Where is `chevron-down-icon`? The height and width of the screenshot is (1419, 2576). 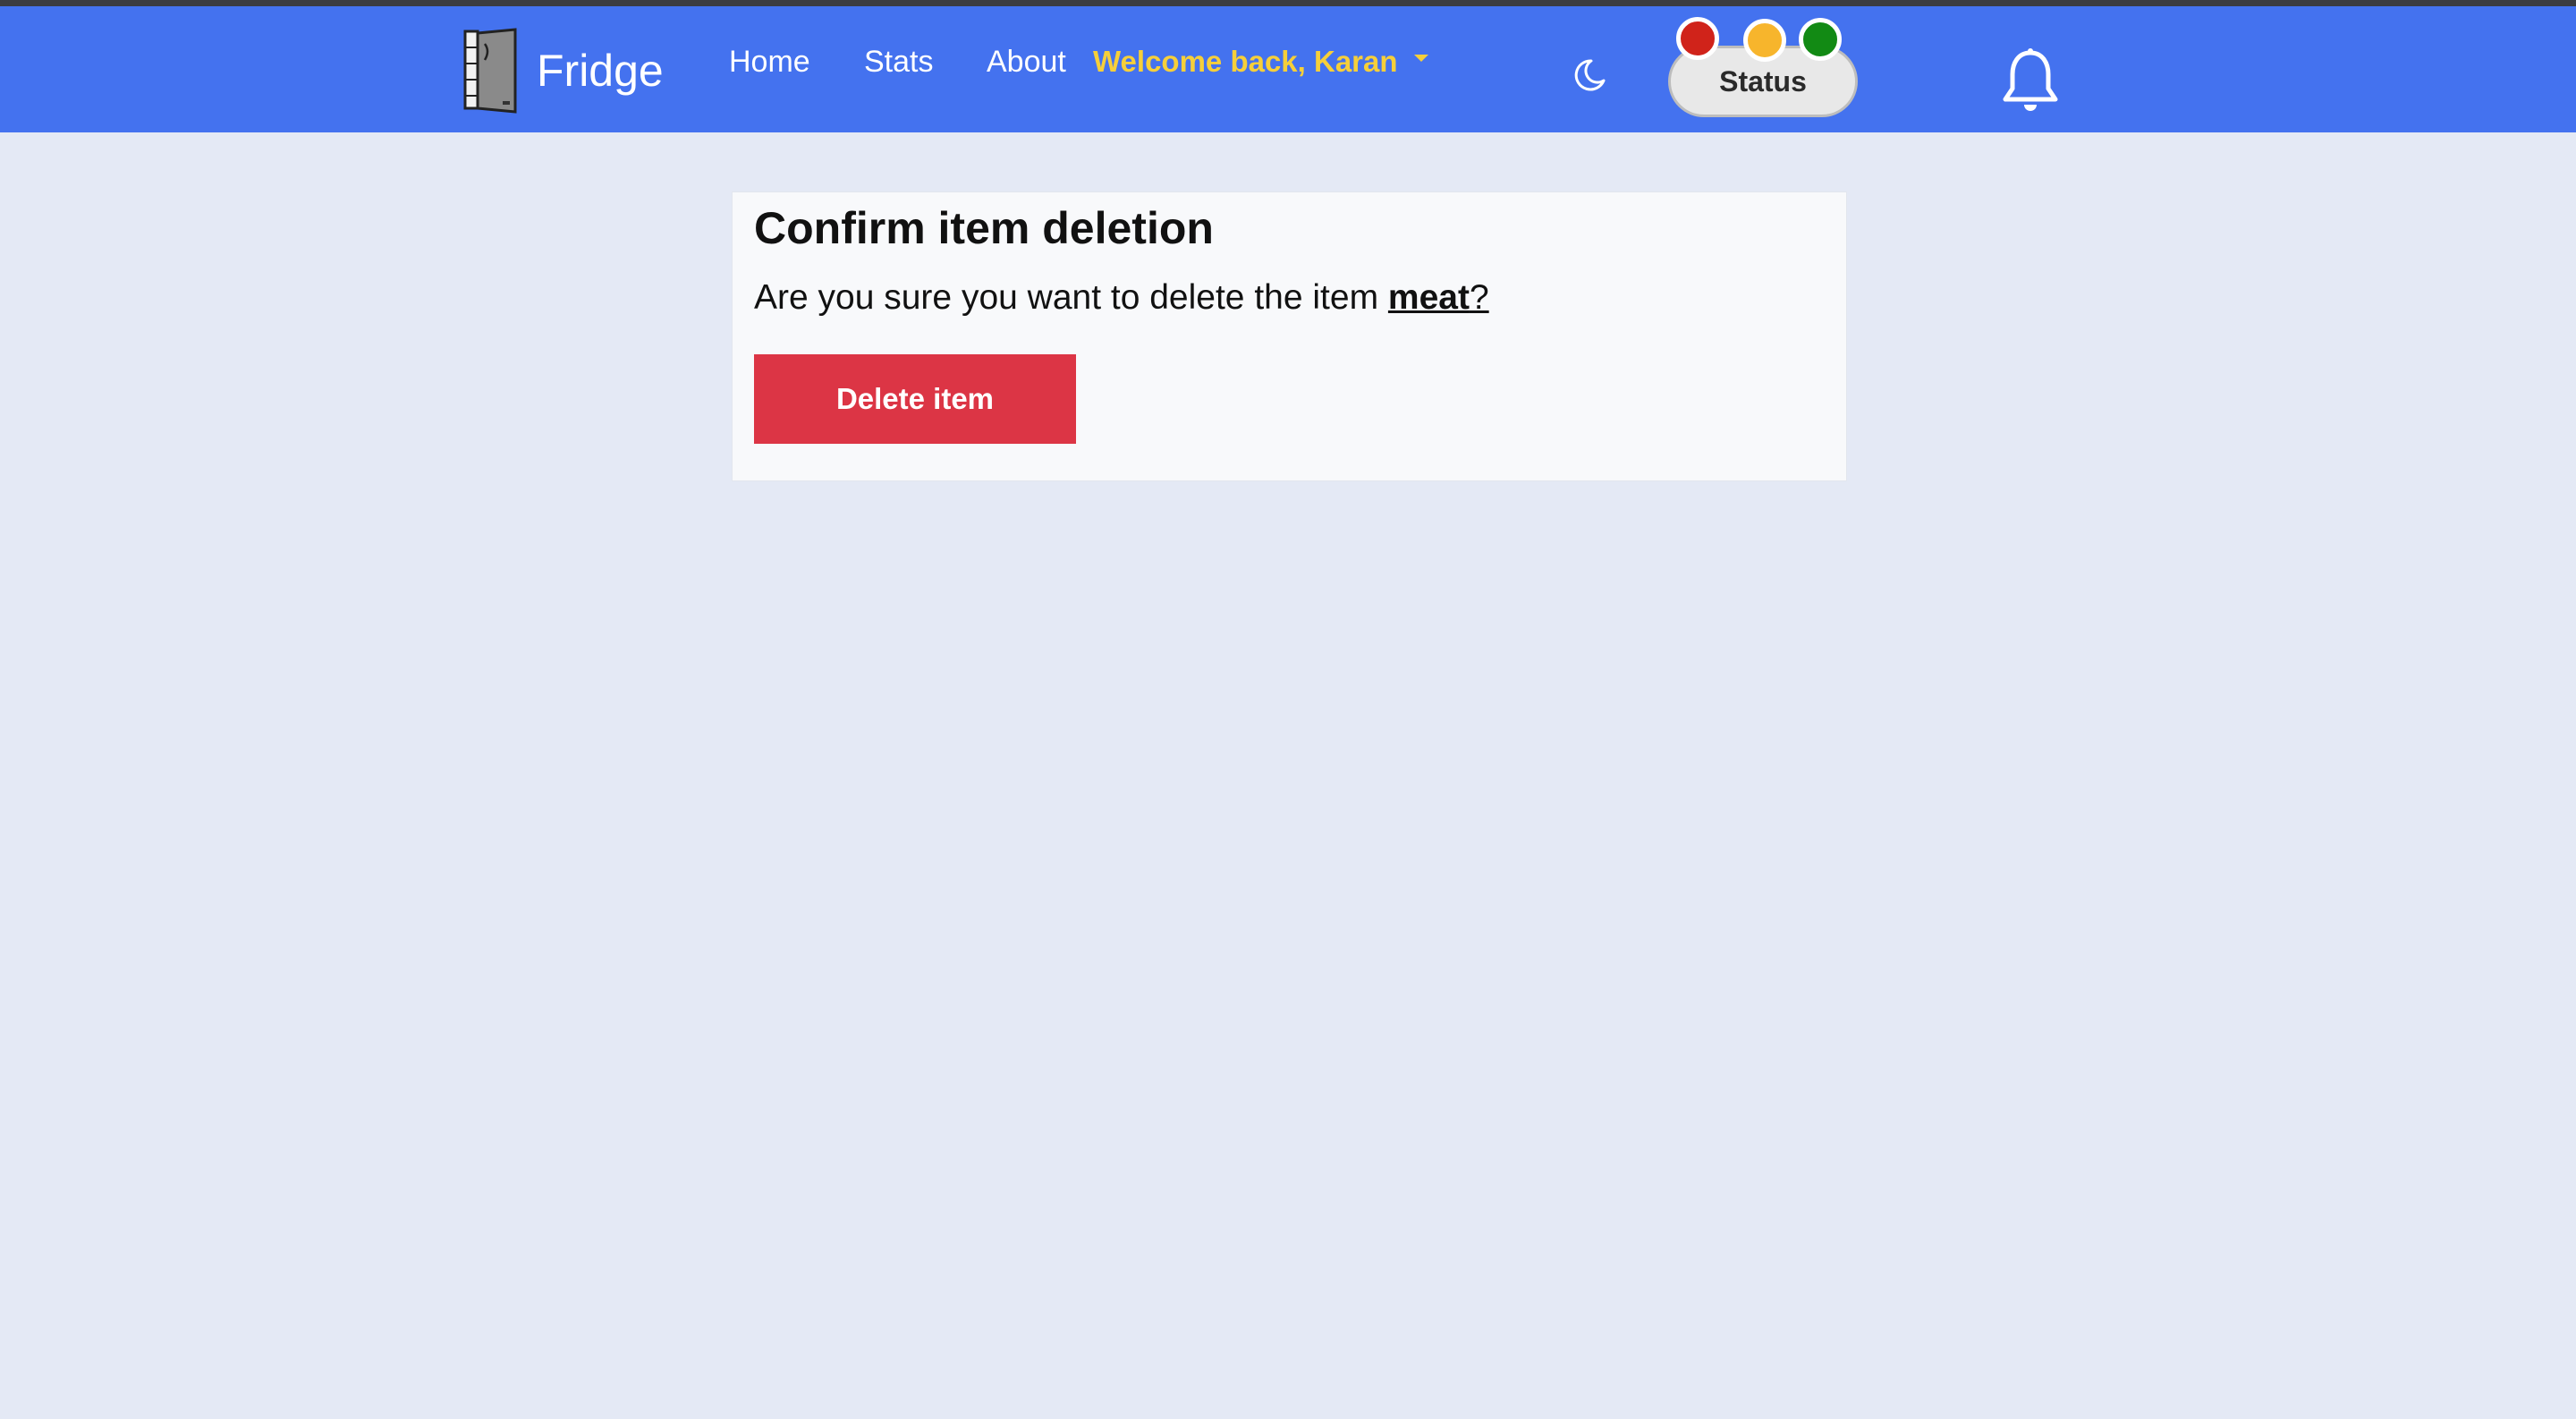 chevron-down-icon is located at coordinates (1420, 58).